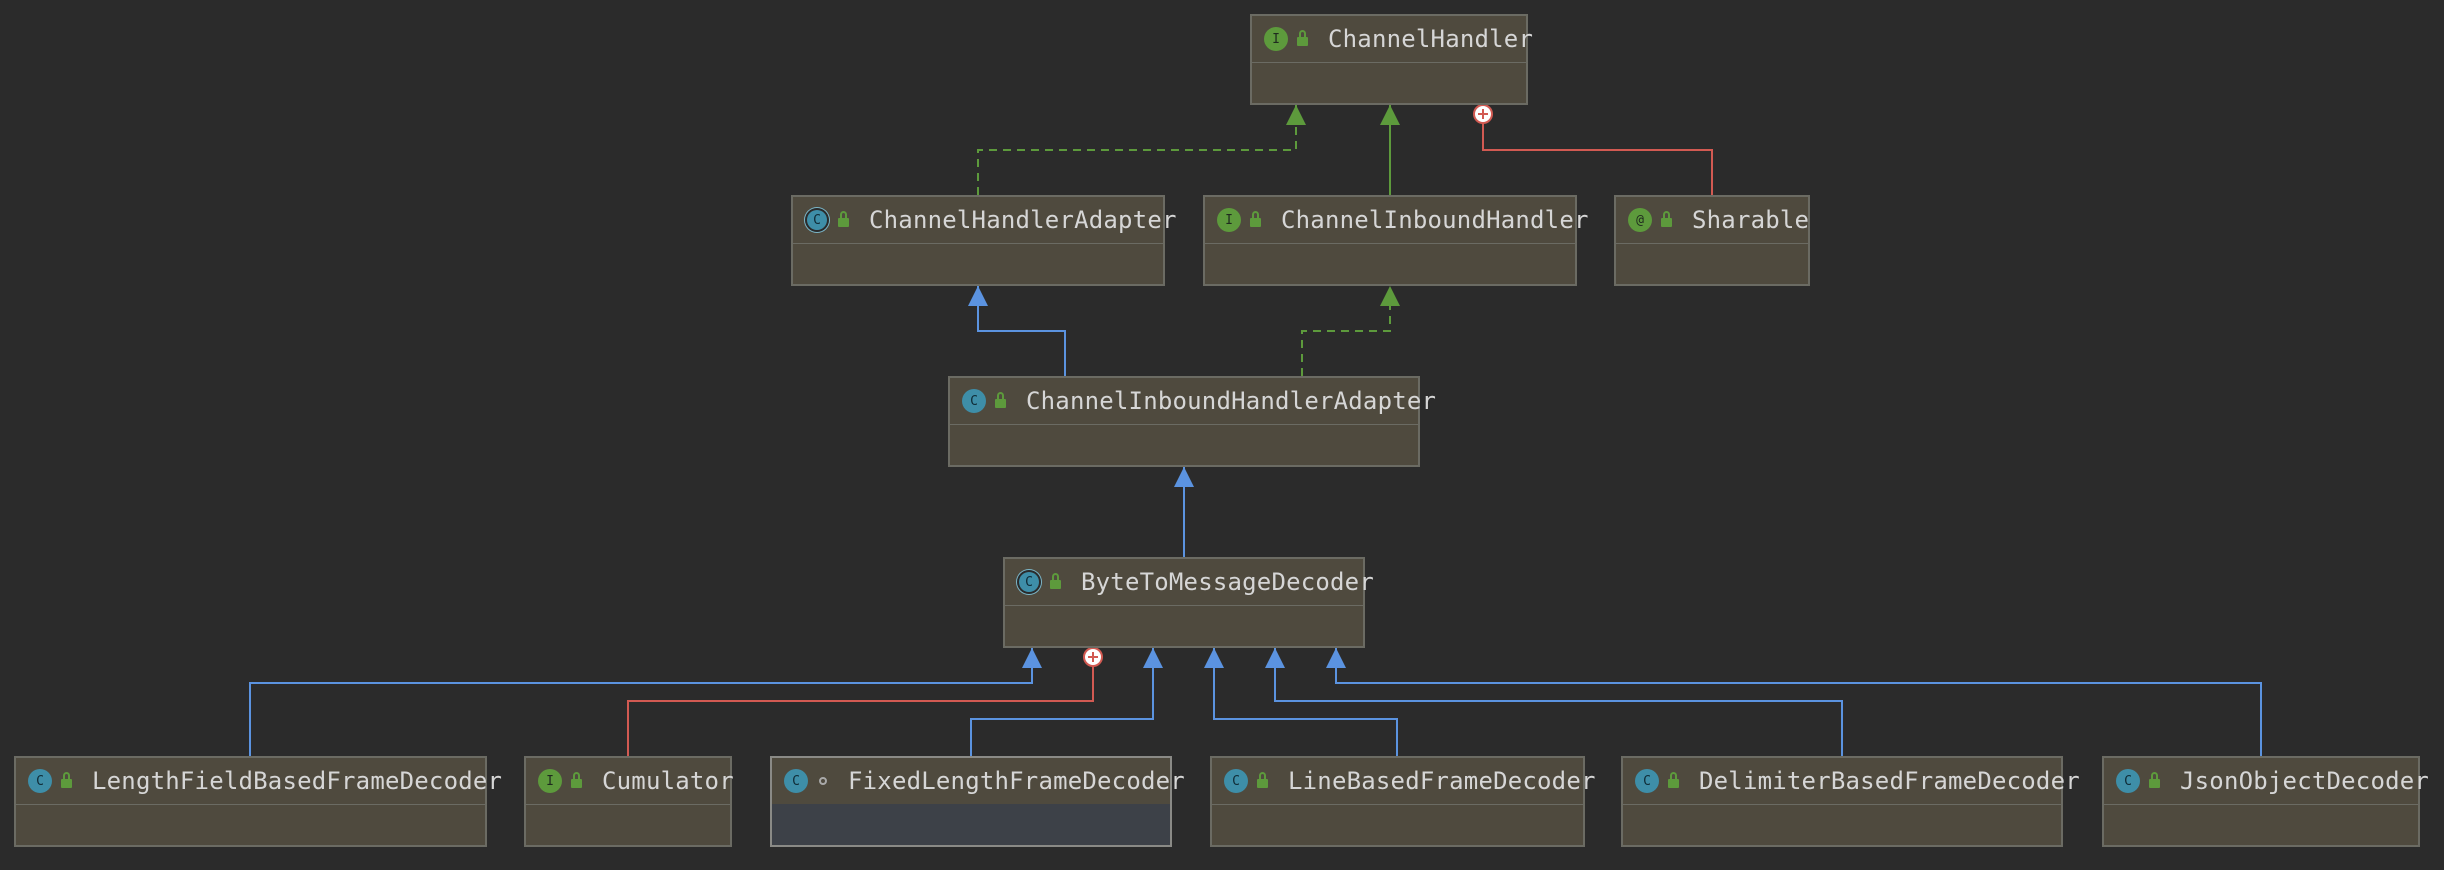 Image resolution: width=2444 pixels, height=870 pixels. I want to click on node-length-field-based-frame-decoder: C LengthFieldBasedFrameDecoder, so click(258, 801).